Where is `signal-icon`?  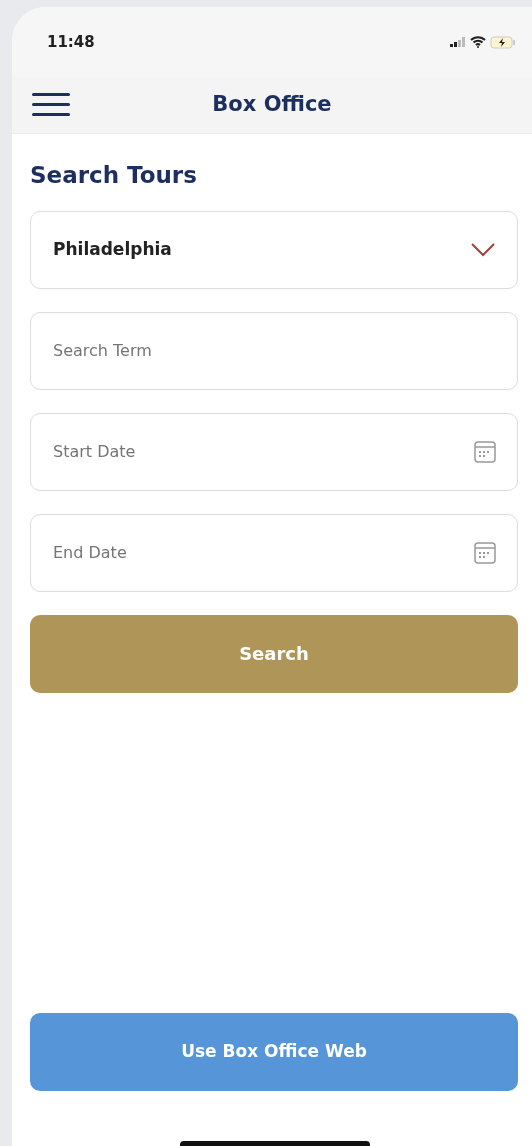 signal-icon is located at coordinates (458, 42).